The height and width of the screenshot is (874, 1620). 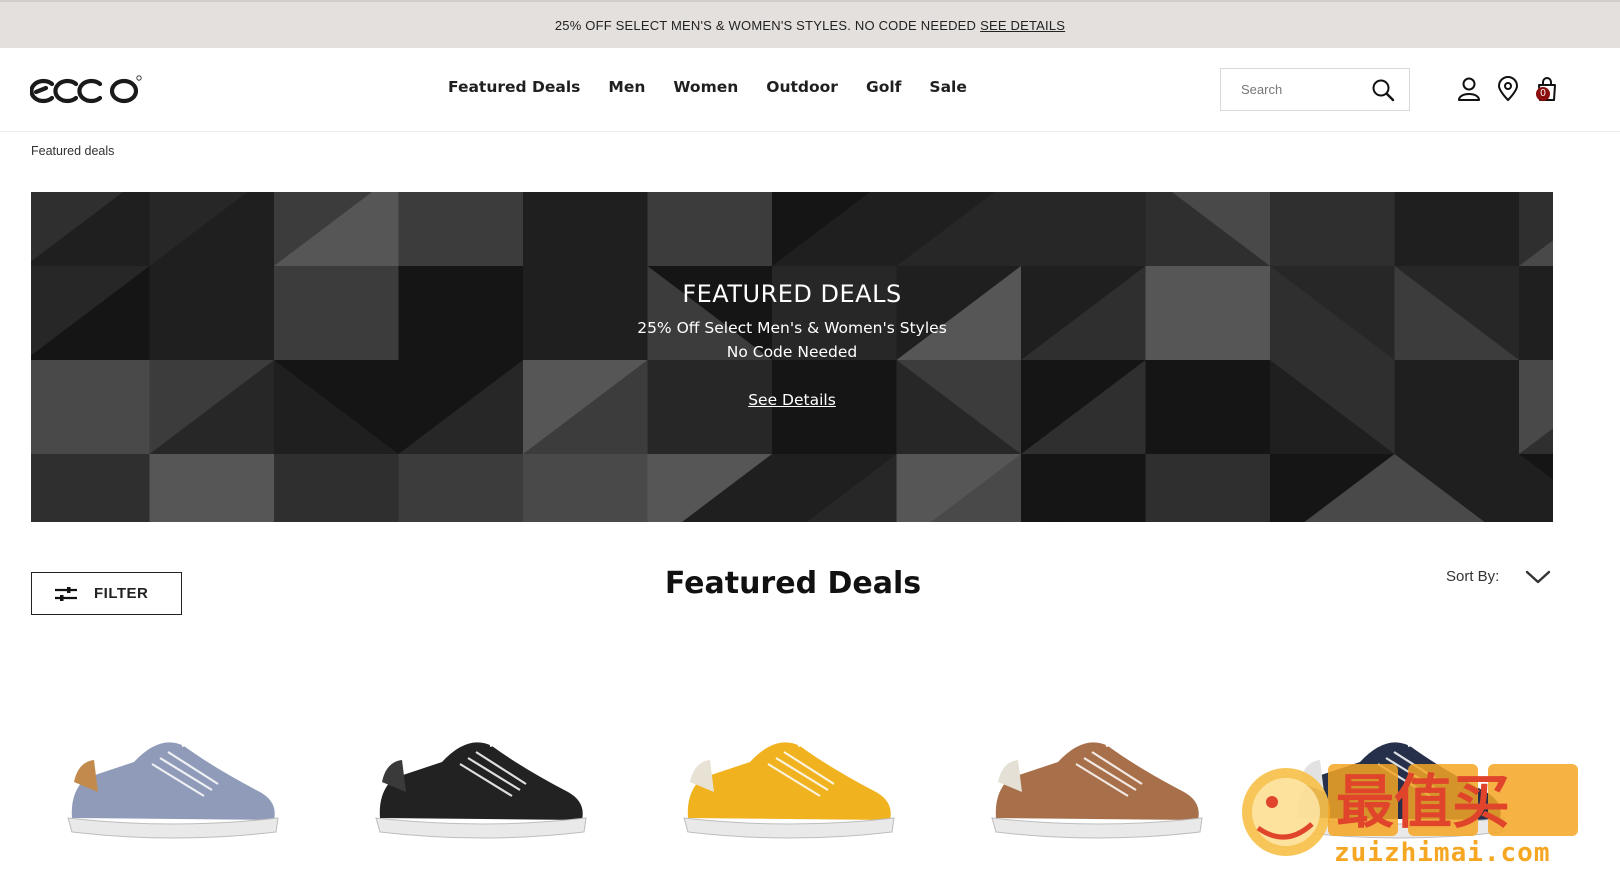 I want to click on promo-see-details-link: SEE DETAILS, so click(x=1022, y=25).